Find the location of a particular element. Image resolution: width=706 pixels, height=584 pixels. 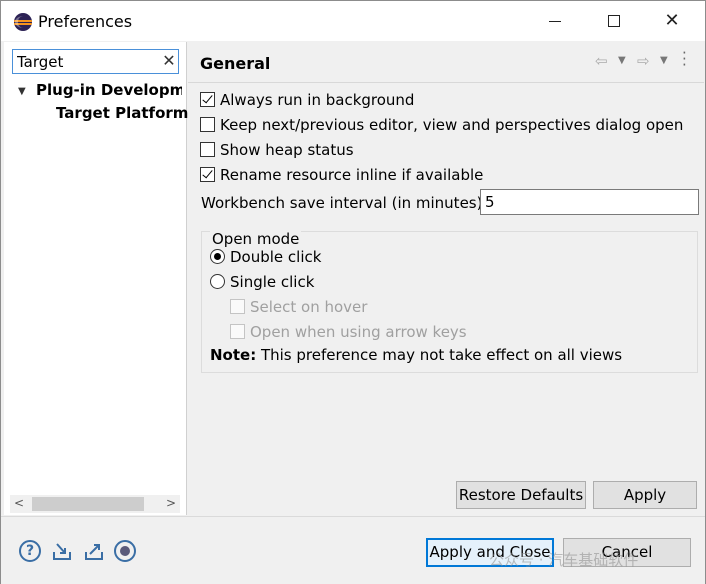

option-rename-inline: Rename resource inline if available is located at coordinates (341, 176).